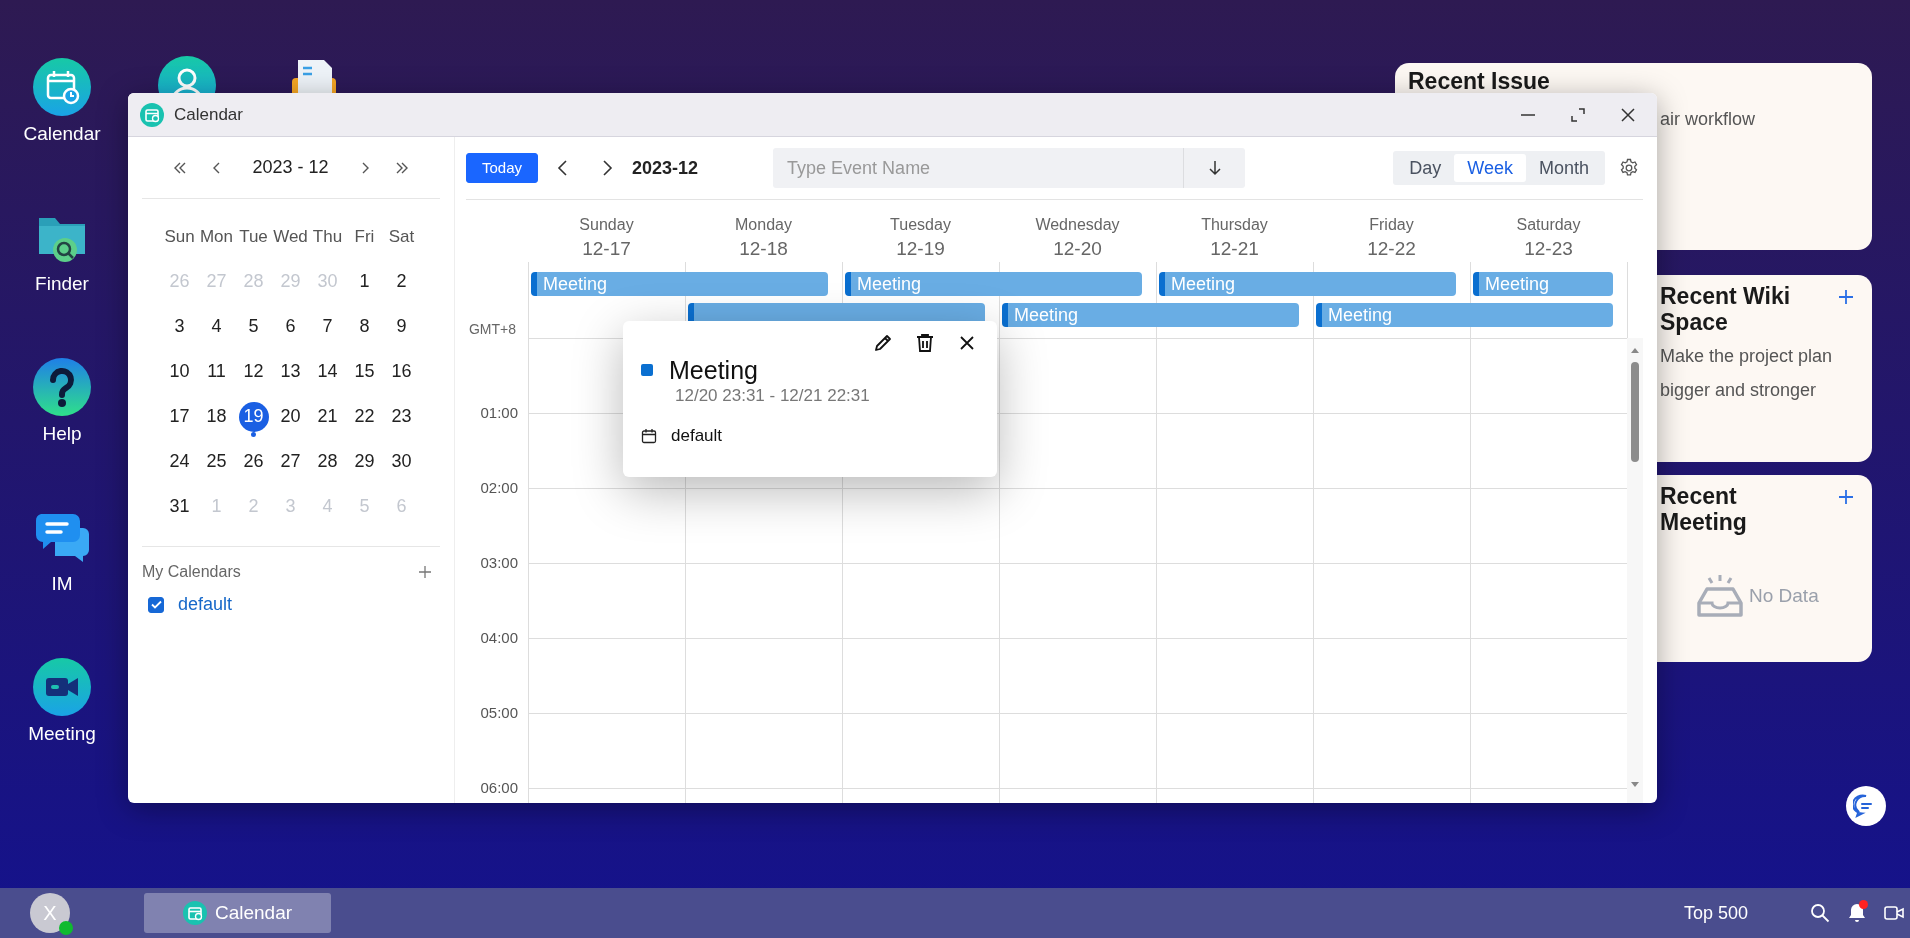 The image size is (1910, 938). Describe the element at coordinates (364, 236) in the screenshot. I see `weekday-label: Fri` at that location.